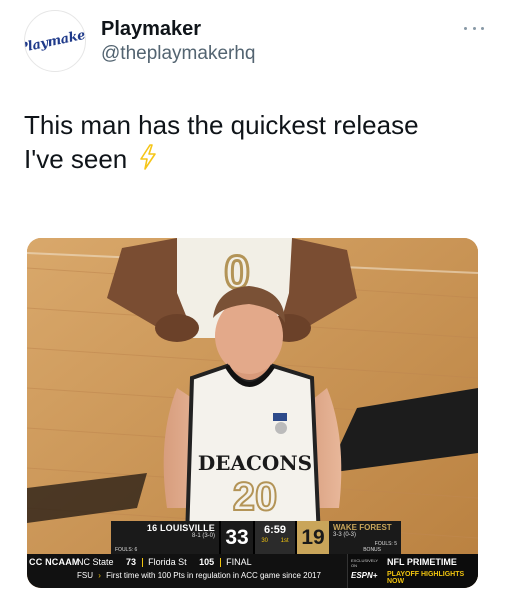 This screenshot has height=600, width=508. What do you see at coordinates (364, 575) in the screenshot?
I see `espn-plus-logo: ESPN+` at bounding box center [364, 575].